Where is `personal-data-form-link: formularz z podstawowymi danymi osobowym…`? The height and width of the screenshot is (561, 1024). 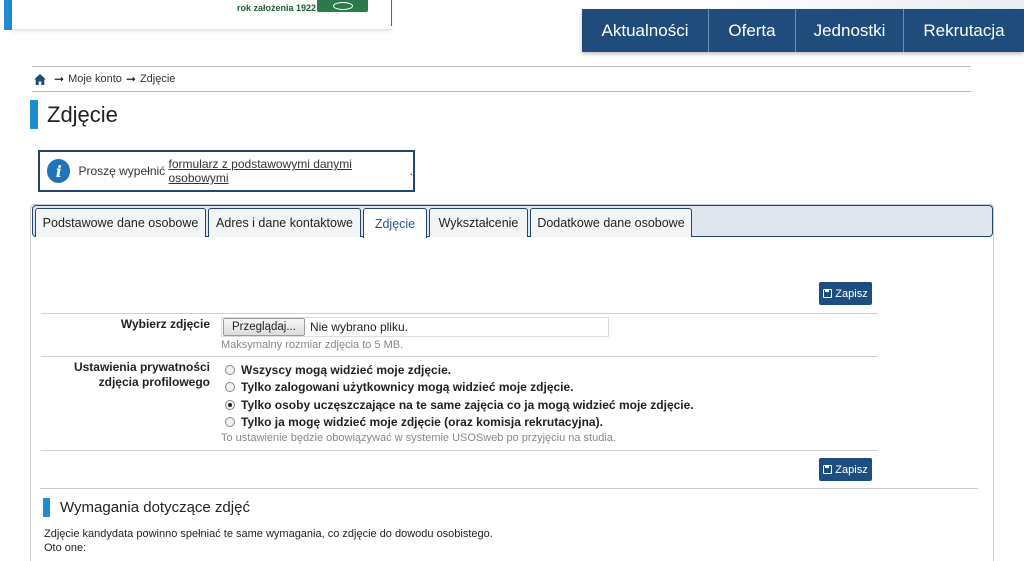 personal-data-form-link: formularz z podstawowymi danymi osobowym… is located at coordinates (289, 171).